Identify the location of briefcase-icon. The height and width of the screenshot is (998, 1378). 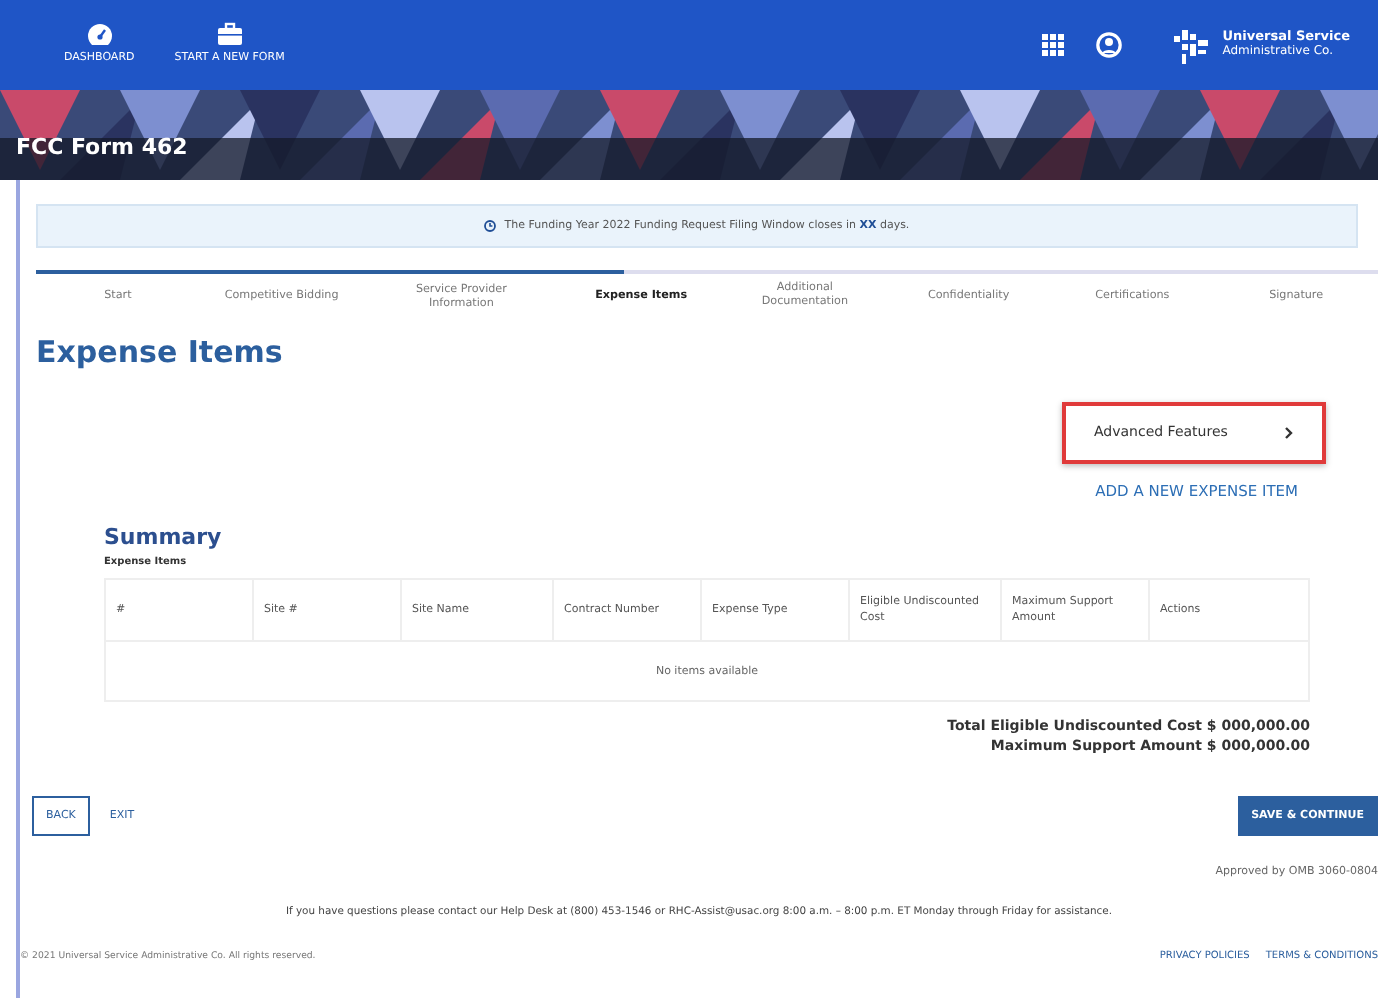
(229, 34).